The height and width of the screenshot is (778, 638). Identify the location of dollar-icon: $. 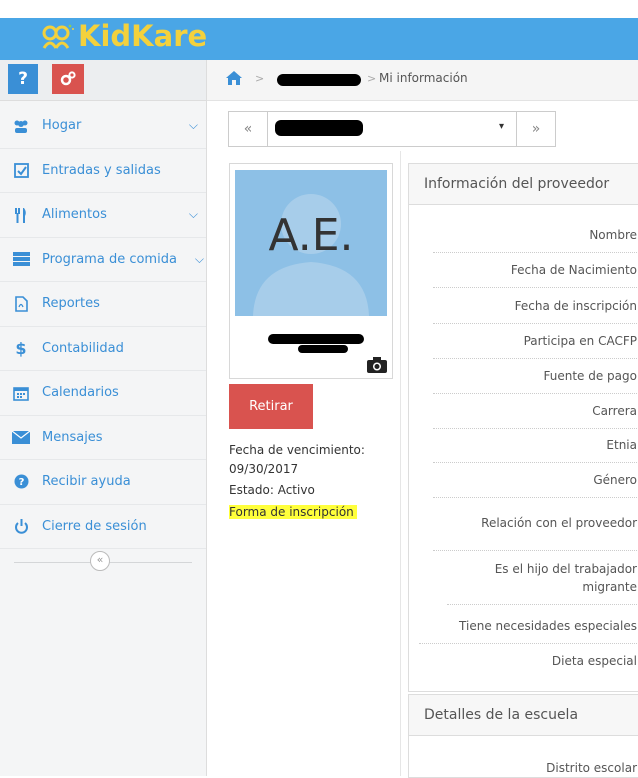
(21, 348).